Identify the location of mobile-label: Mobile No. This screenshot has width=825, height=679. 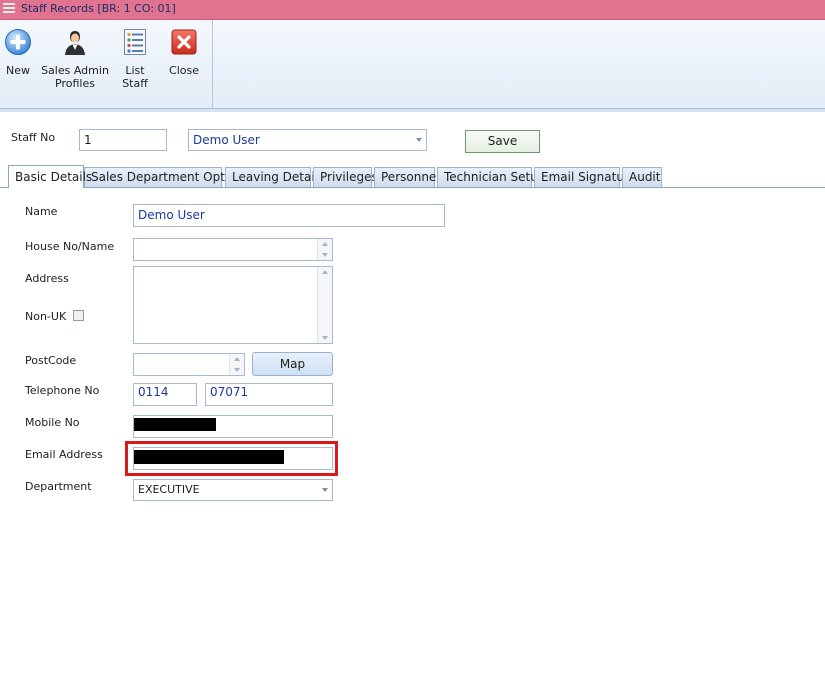
(52, 422).